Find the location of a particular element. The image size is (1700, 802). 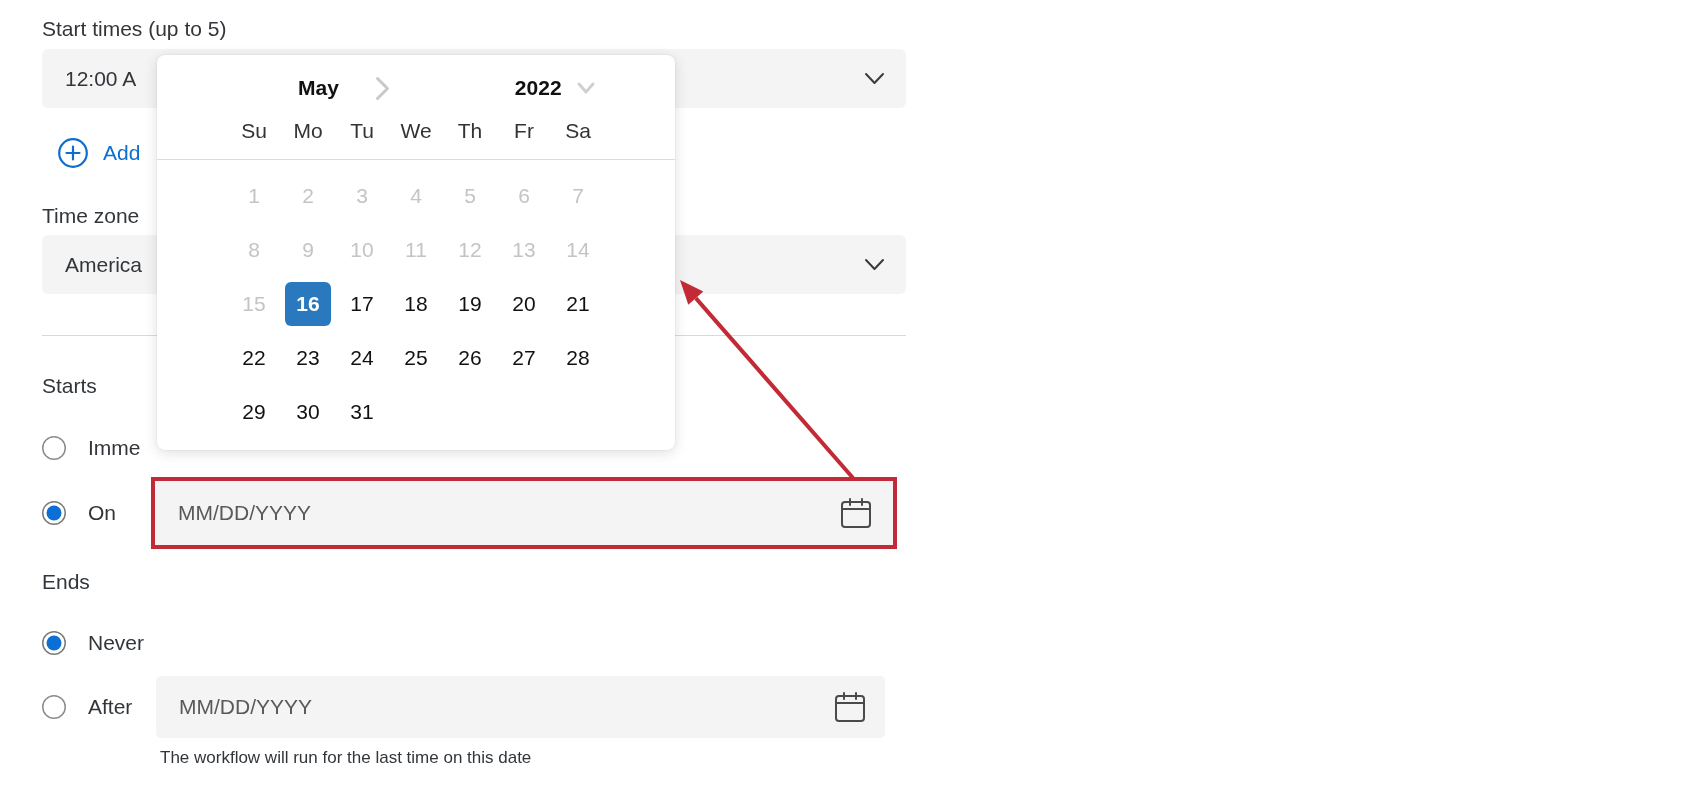

calendar-day: 11 is located at coordinates (416, 250).